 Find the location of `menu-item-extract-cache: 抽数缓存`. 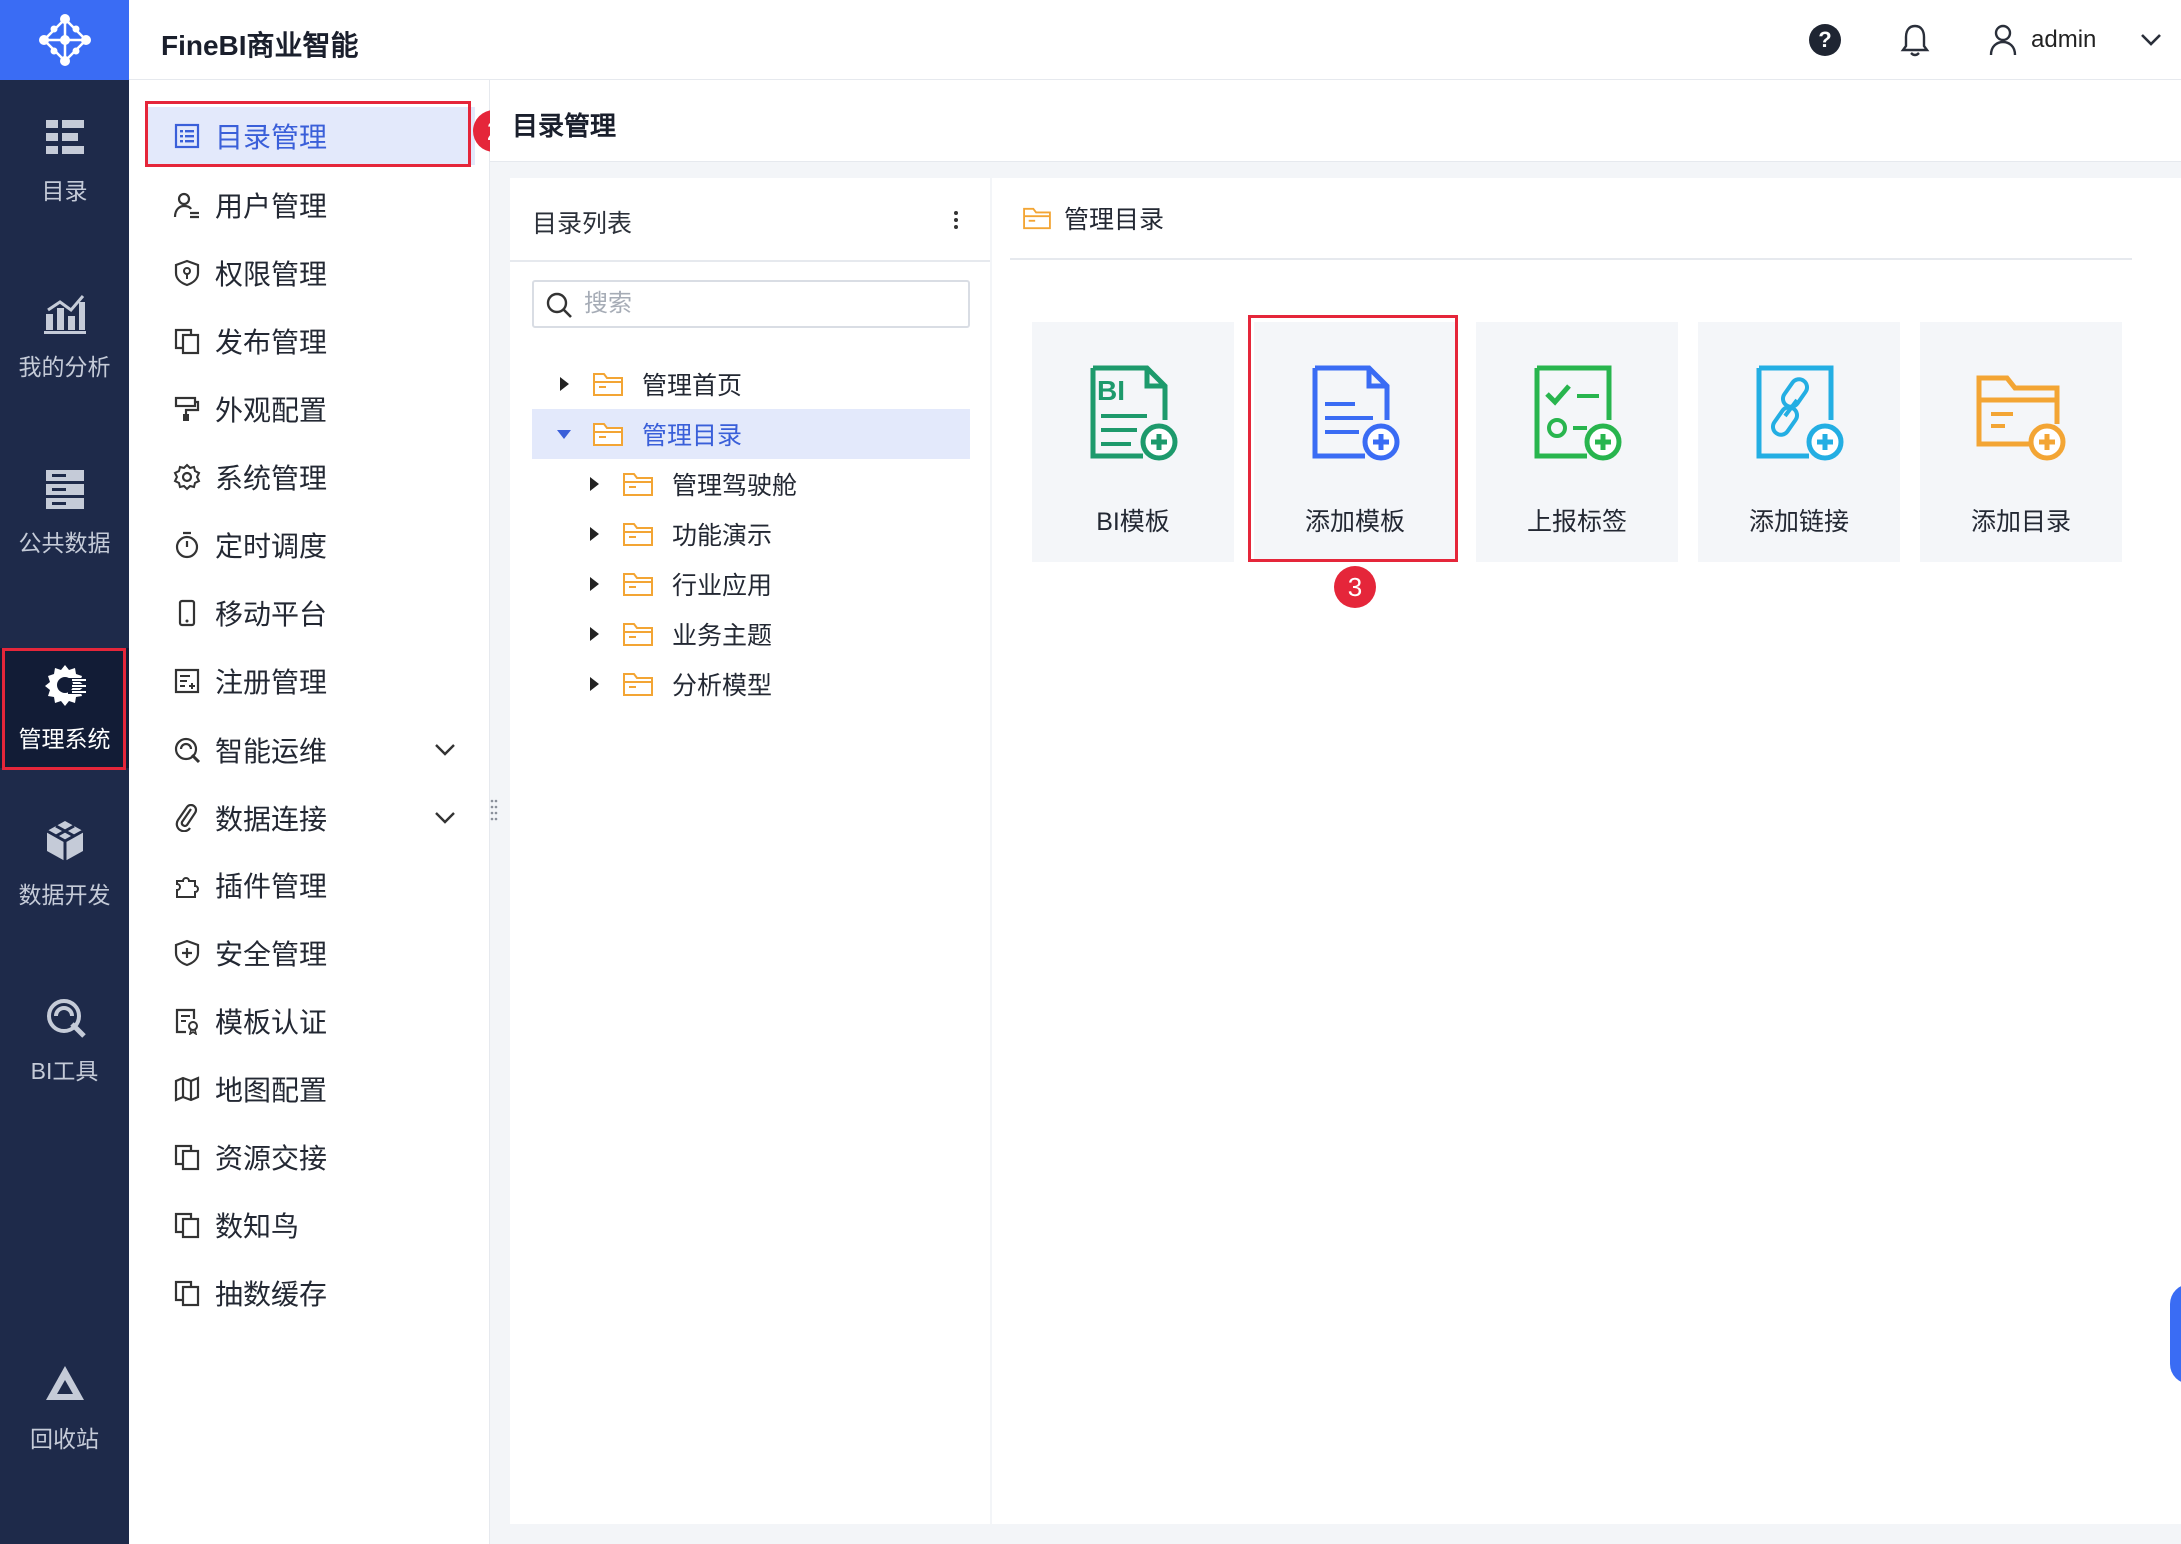

menu-item-extract-cache: 抽数缓存 is located at coordinates (310, 1293).